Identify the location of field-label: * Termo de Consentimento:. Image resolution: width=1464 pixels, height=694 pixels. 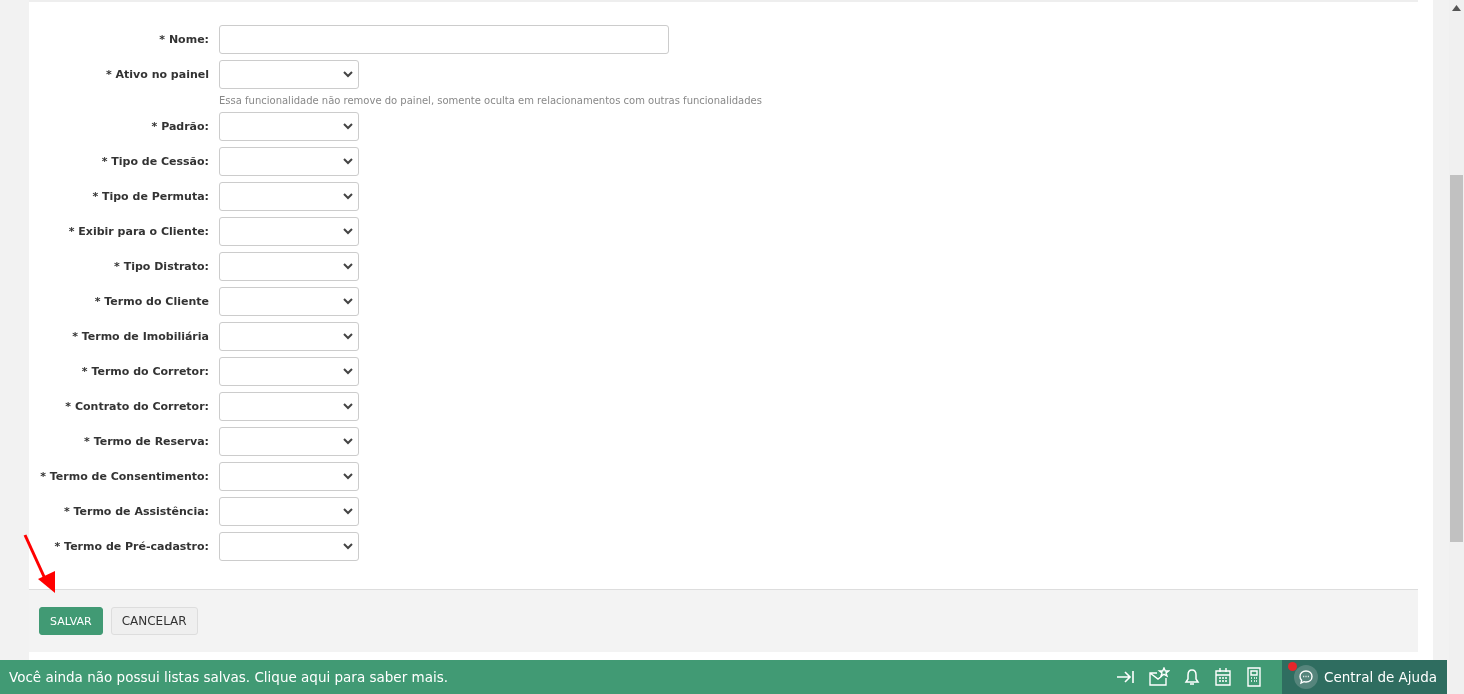
(124, 477).